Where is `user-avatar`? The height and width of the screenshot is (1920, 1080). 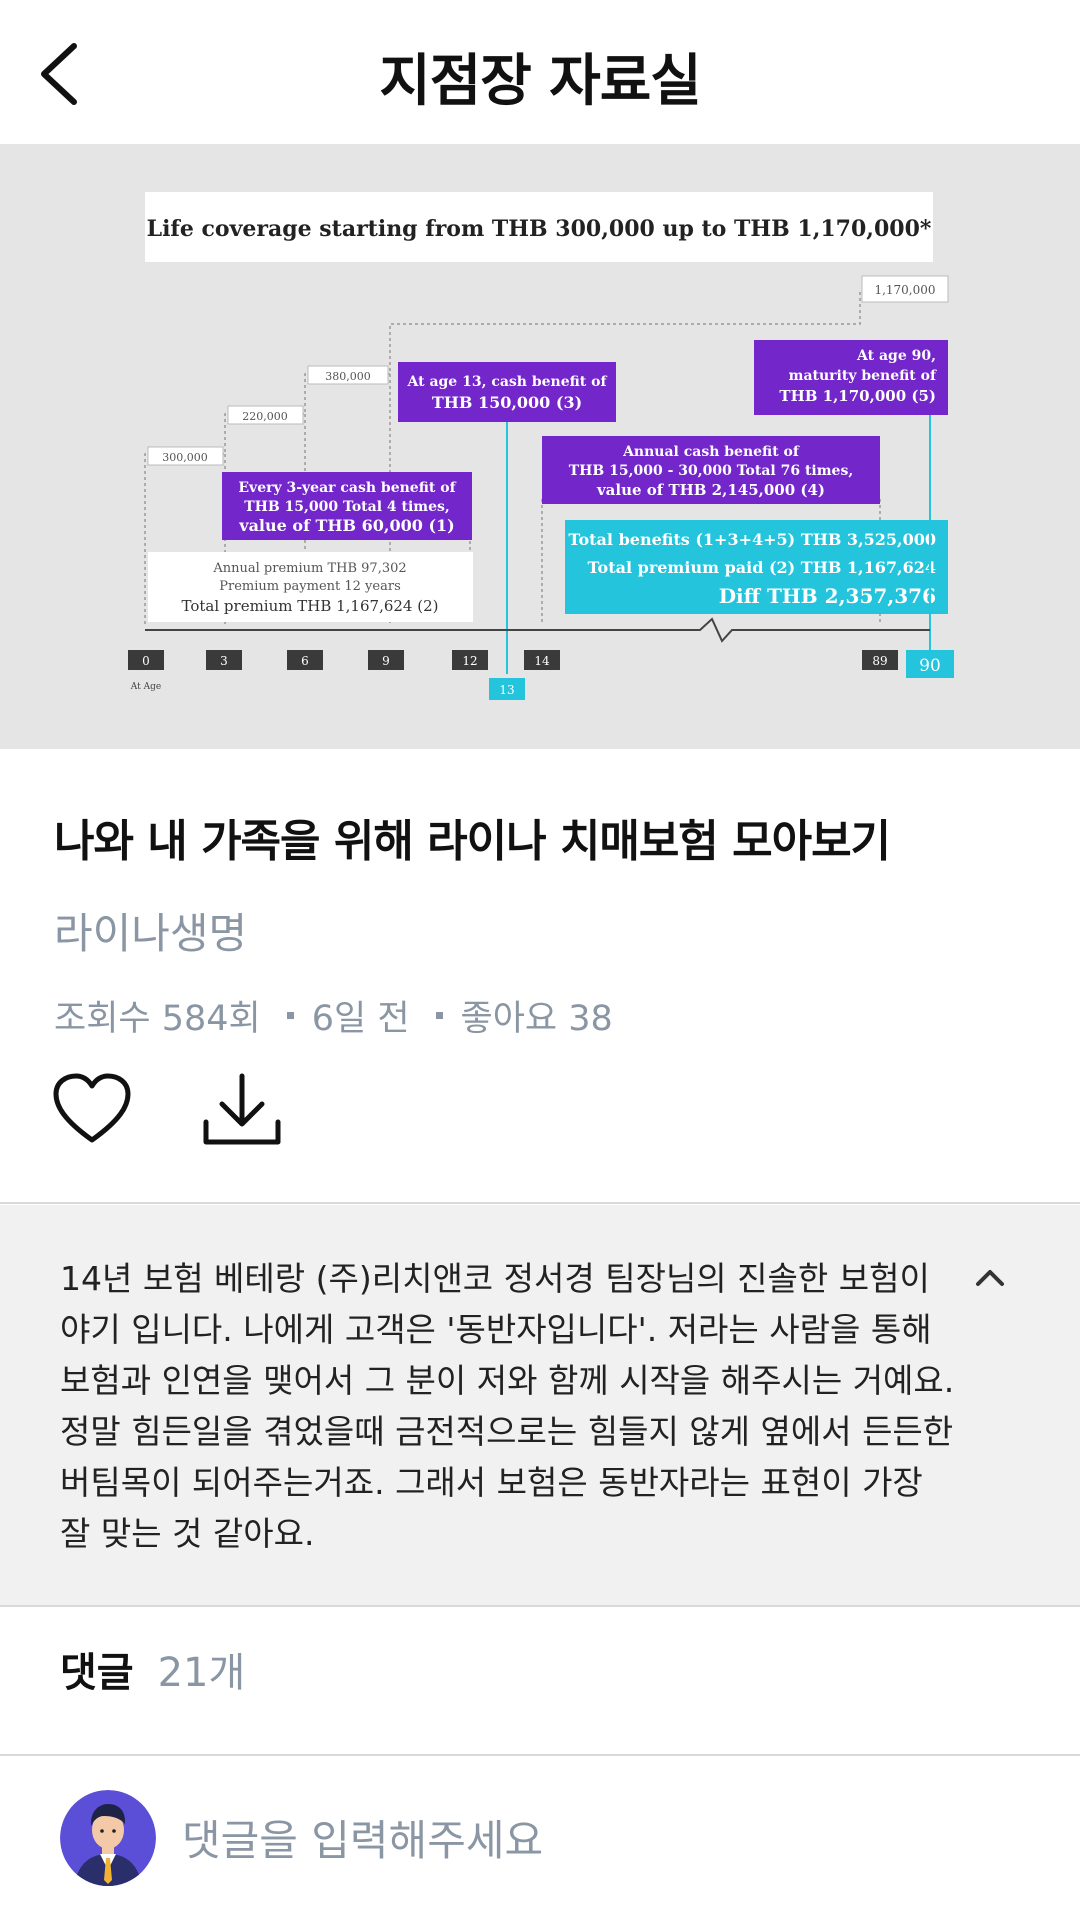
user-avatar is located at coordinates (108, 1838).